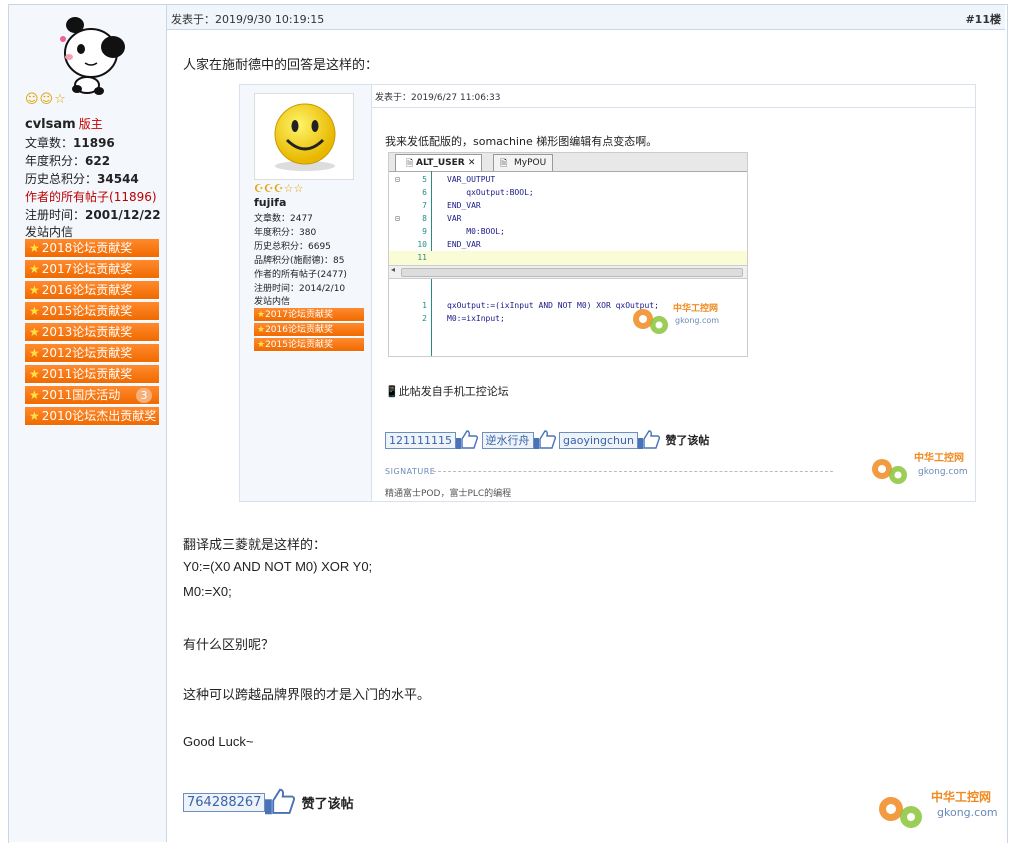  I want to click on award-badge: ★ 2015论坛贡献奖, so click(92, 311).